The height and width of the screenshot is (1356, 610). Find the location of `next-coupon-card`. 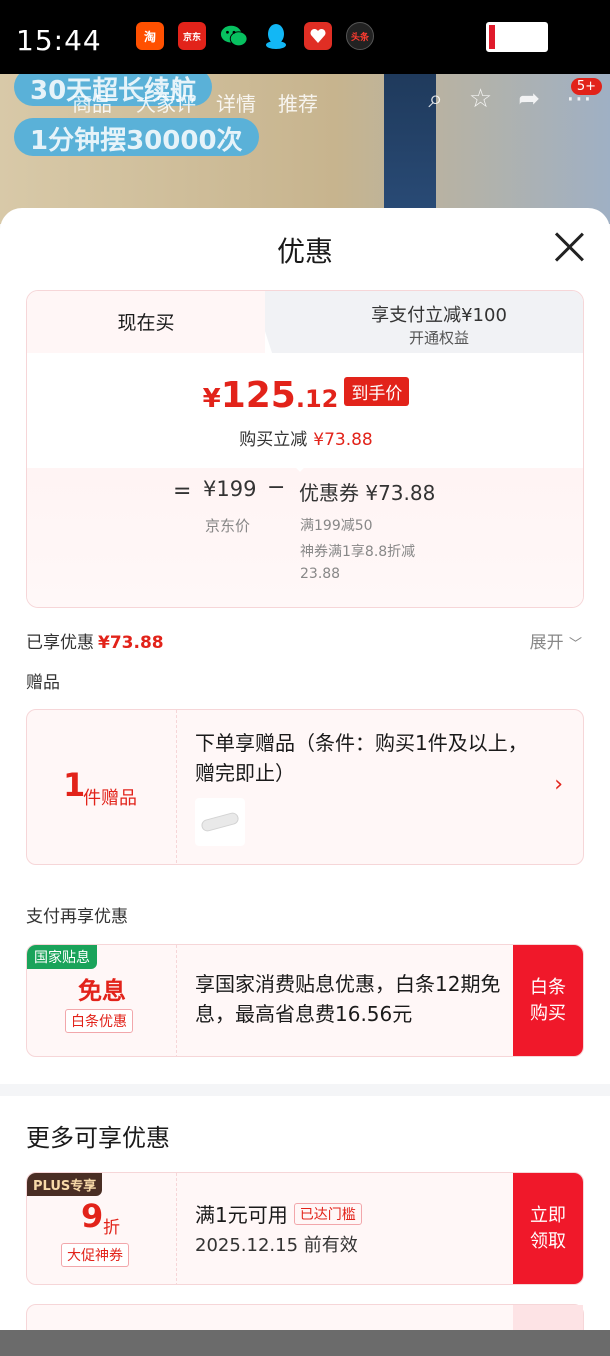

next-coupon-card is located at coordinates (305, 1317).